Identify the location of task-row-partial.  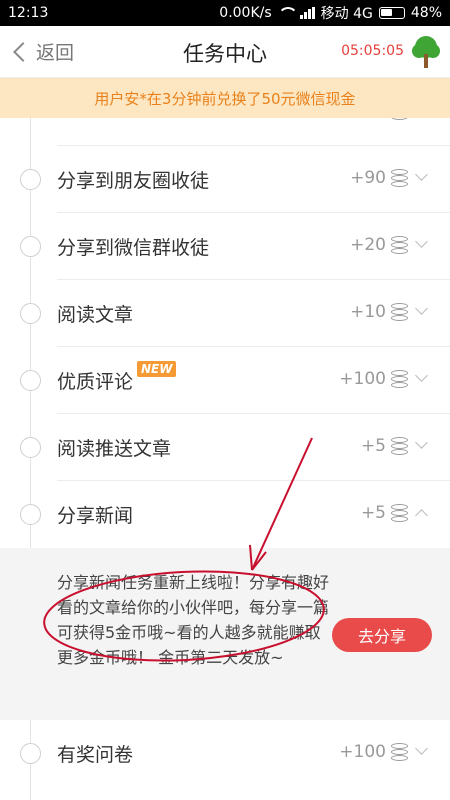
(225, 132).